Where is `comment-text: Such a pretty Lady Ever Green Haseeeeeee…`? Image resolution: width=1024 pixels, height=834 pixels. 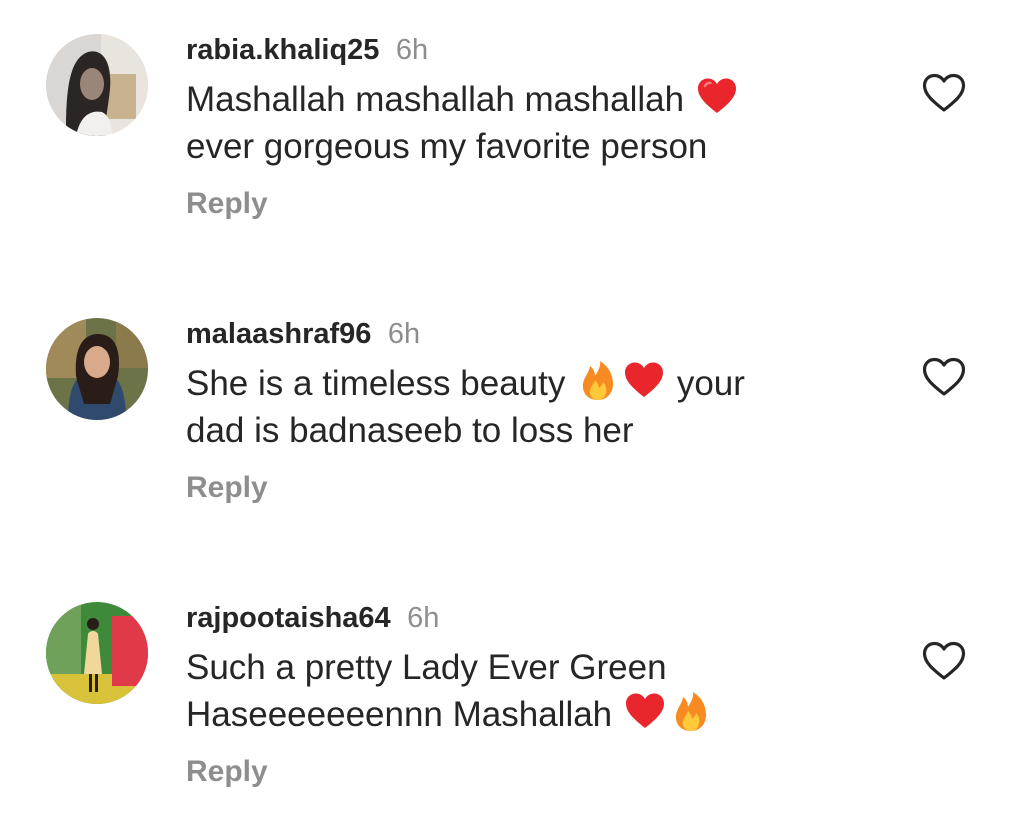
comment-text: Such a pretty Lady Ever Green Haseeeeeee… is located at coordinates (526, 691).